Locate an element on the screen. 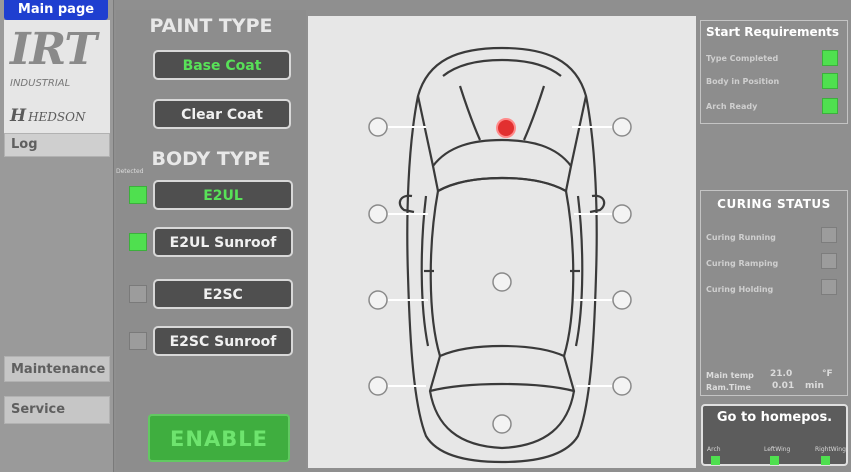 The width and height of the screenshot is (851, 472). right-wing-position-label: RightWing is located at coordinates (830, 449).